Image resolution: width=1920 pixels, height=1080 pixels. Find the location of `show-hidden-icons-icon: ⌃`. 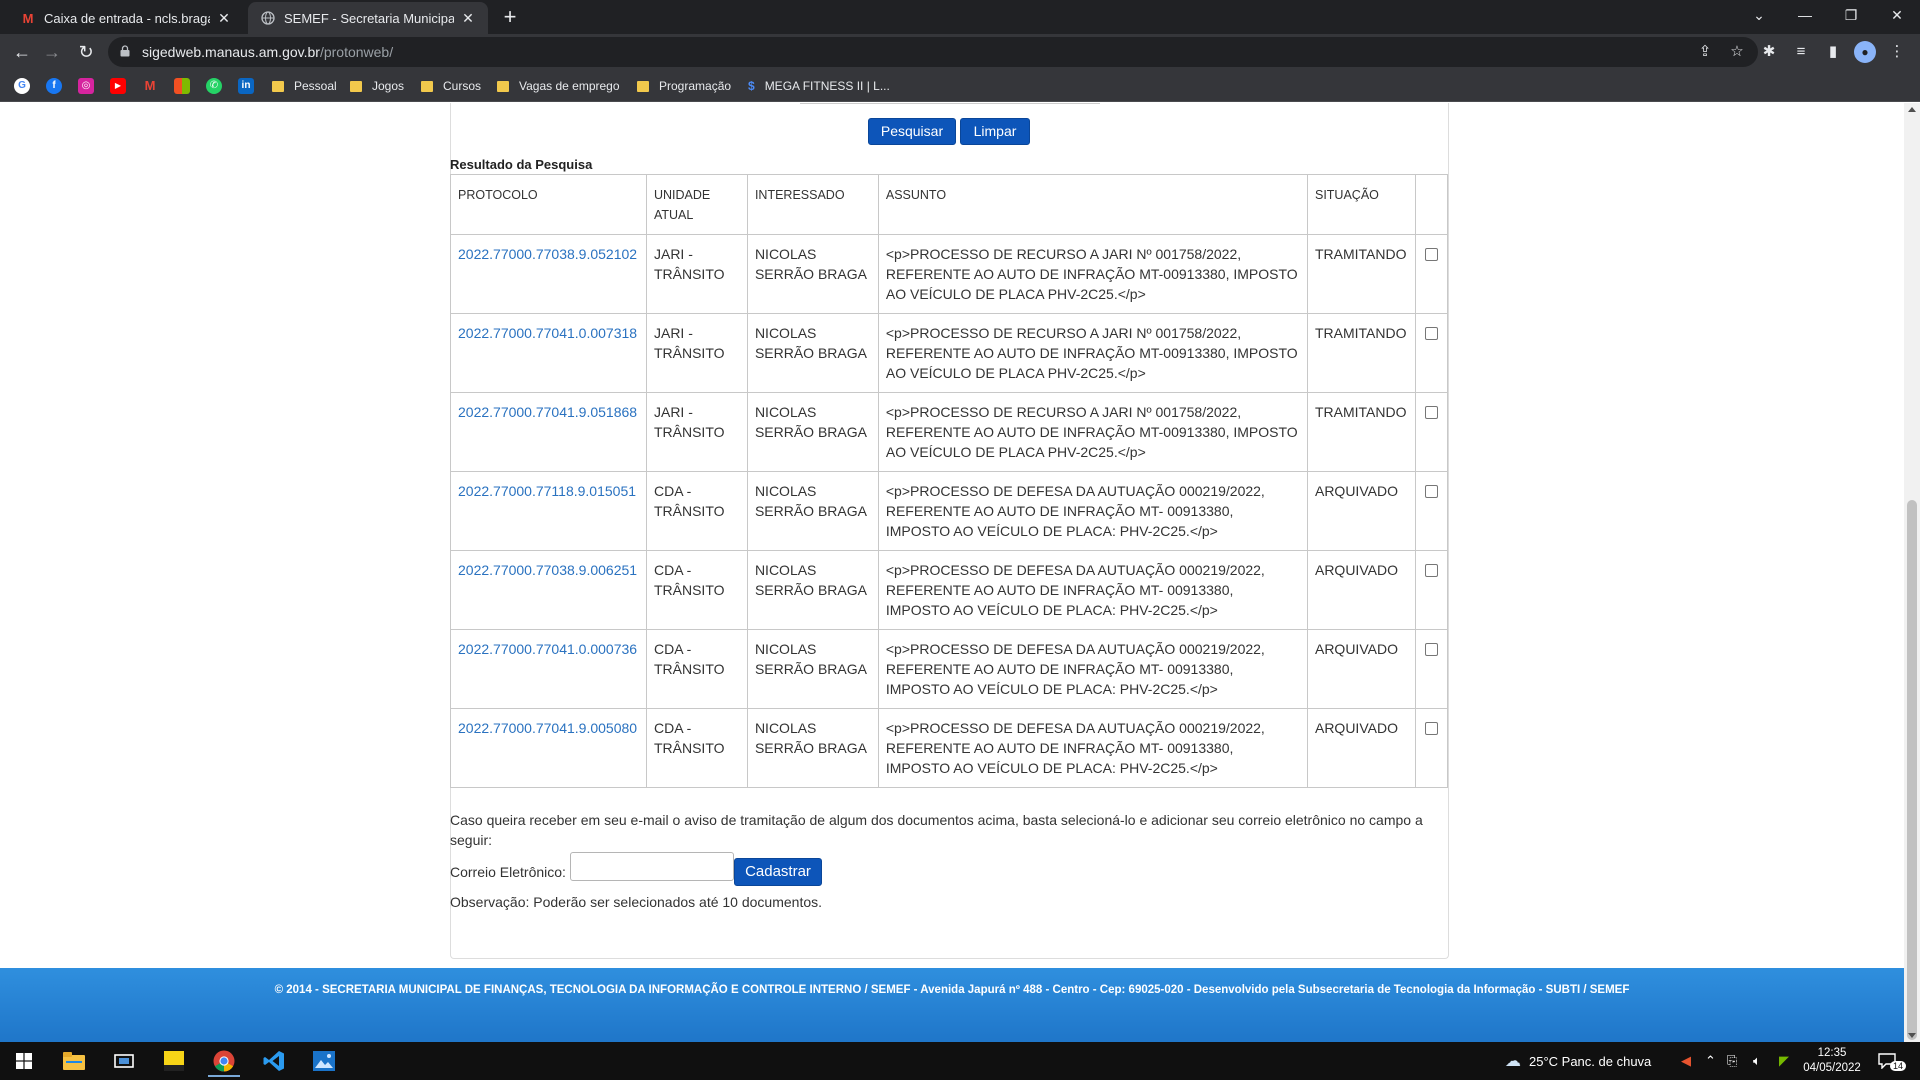

show-hidden-icons-icon: ⌃ is located at coordinates (1710, 1061).